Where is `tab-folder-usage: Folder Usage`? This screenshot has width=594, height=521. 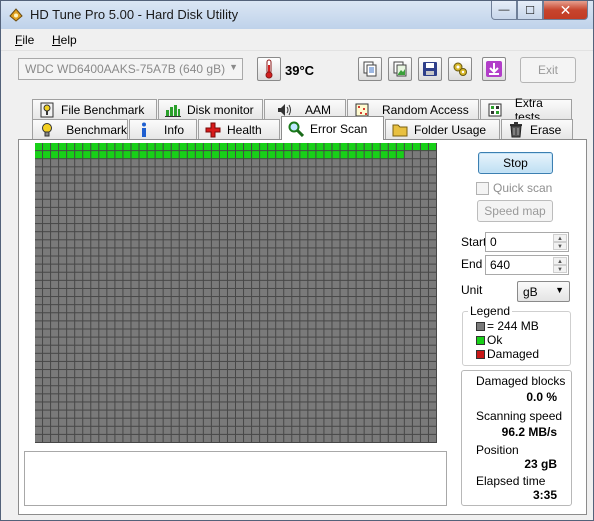
tab-folder-usage: Folder Usage is located at coordinates (442, 129).